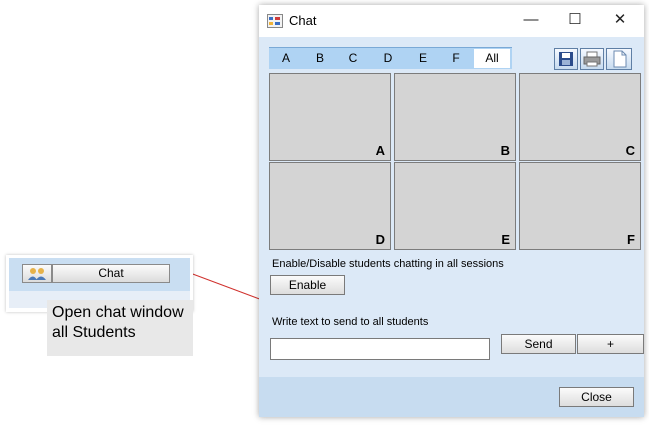 This screenshot has height=427, width=649. I want to click on callout-line-1: Open chat window, so click(118, 312).